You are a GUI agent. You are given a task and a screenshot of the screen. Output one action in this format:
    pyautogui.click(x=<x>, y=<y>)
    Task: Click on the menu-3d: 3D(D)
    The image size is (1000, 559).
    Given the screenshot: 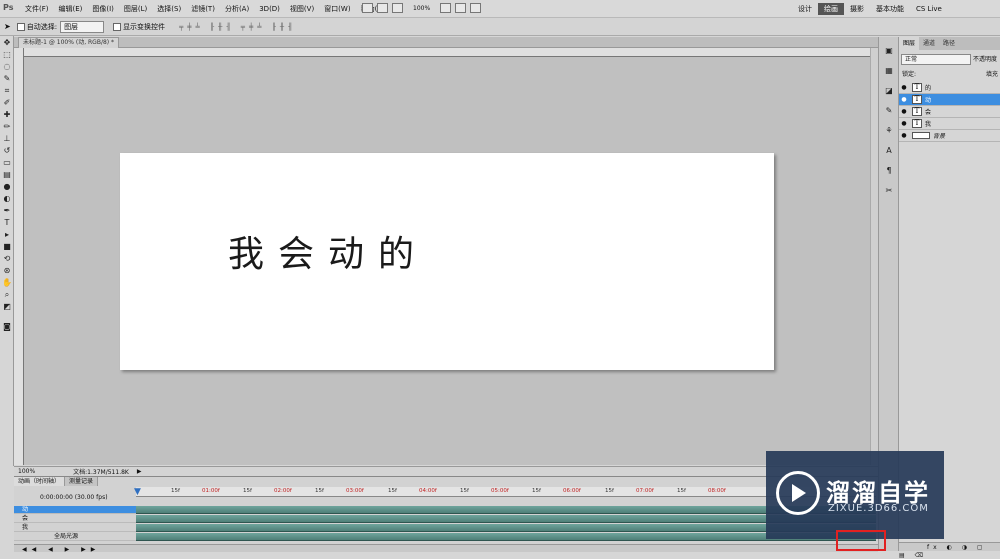 What is the action you would take?
    pyautogui.click(x=269, y=9)
    